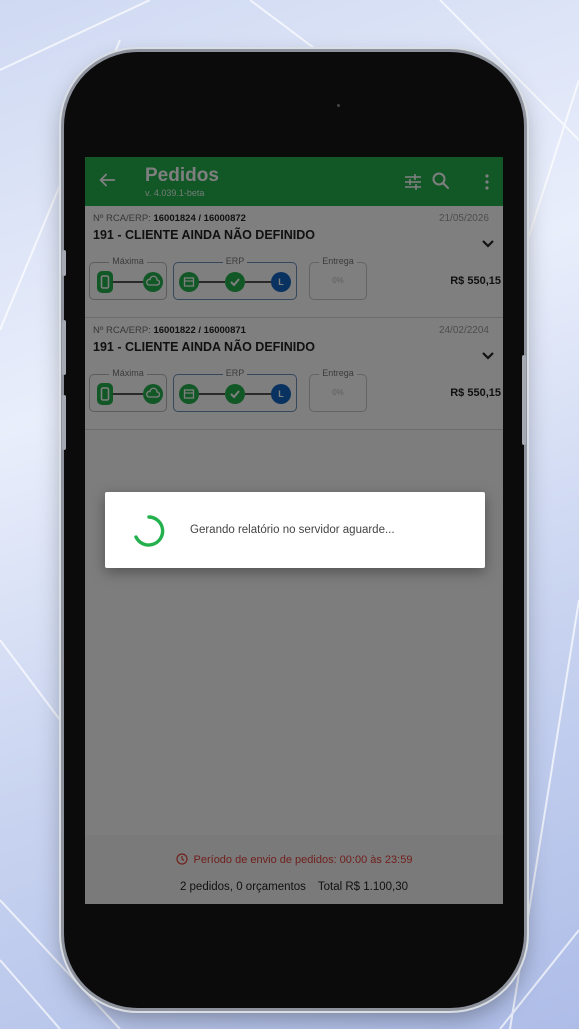 The height and width of the screenshot is (1029, 579). What do you see at coordinates (524, 400) in the screenshot?
I see `phone-power-button` at bounding box center [524, 400].